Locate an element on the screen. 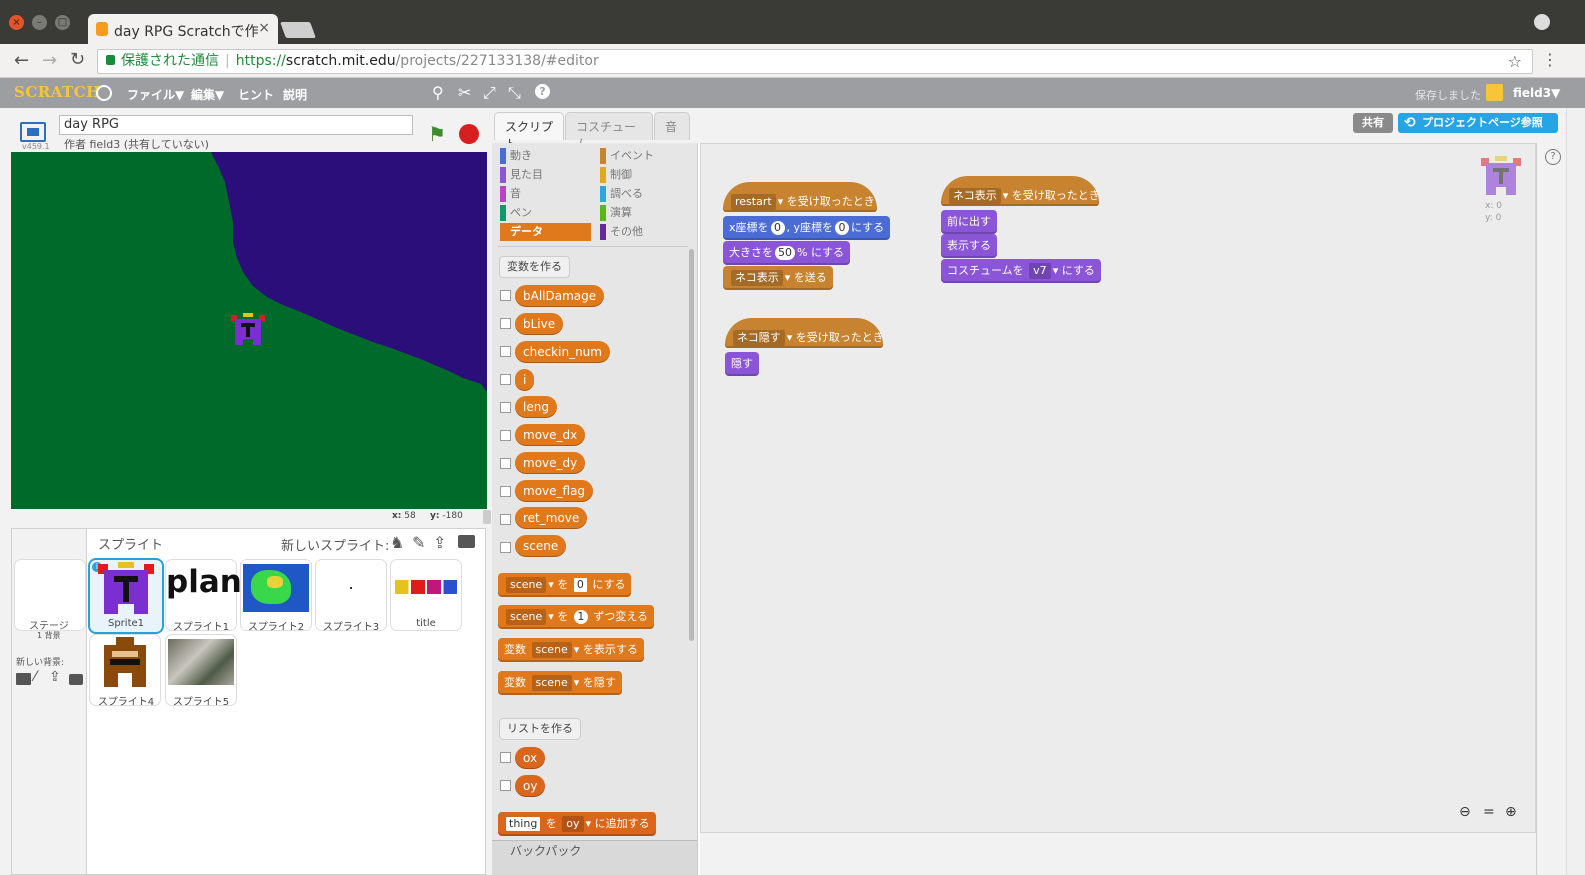 This screenshot has width=1585, height=875. zoom-in-icon: ⊕ is located at coordinates (1511, 812).